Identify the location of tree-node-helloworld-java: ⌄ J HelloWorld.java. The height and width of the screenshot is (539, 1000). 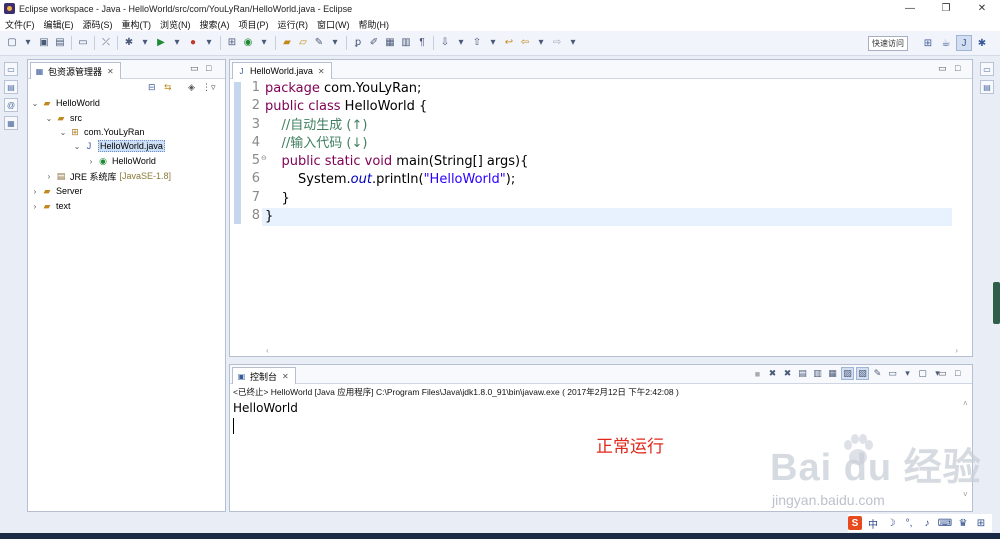
(118, 146).